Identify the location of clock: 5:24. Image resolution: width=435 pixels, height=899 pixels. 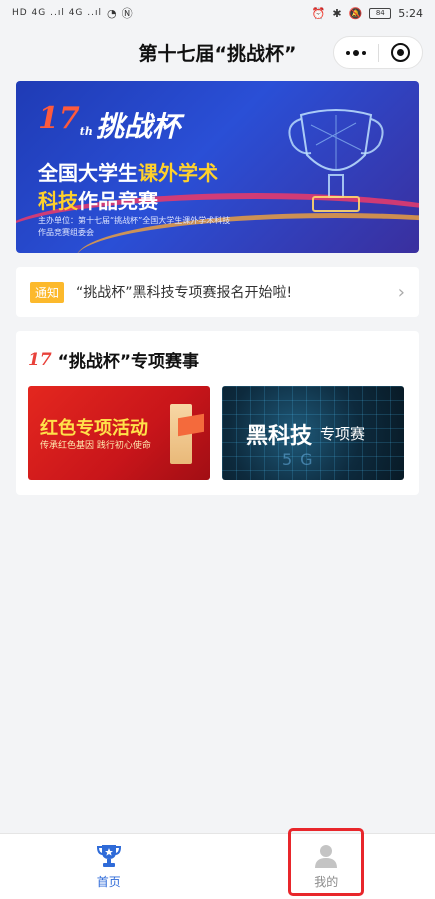
(410, 13).